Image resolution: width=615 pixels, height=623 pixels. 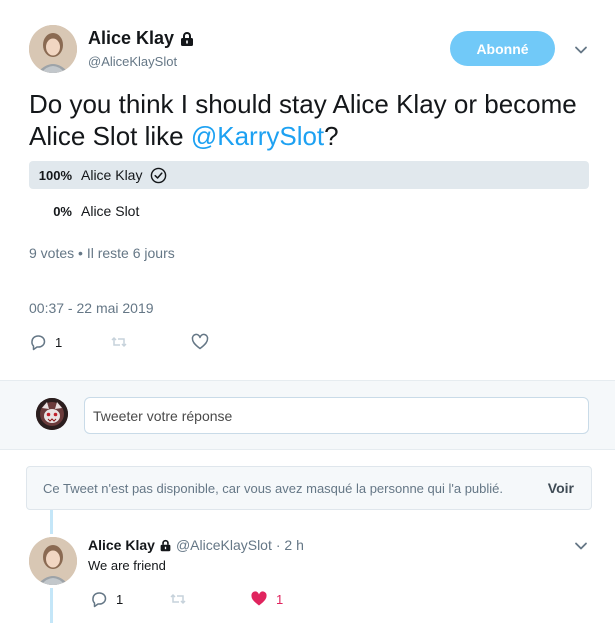 I want to click on like-button, so click(x=204, y=342).